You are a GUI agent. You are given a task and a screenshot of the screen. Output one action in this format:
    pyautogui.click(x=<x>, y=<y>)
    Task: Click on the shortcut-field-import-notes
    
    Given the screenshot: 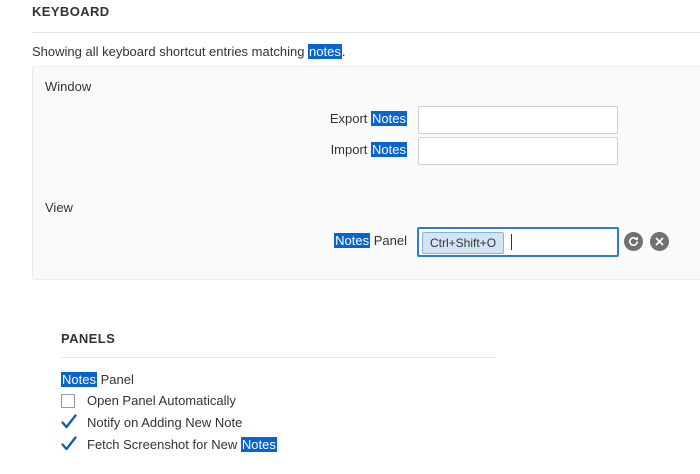 What is the action you would take?
    pyautogui.click(x=518, y=151)
    